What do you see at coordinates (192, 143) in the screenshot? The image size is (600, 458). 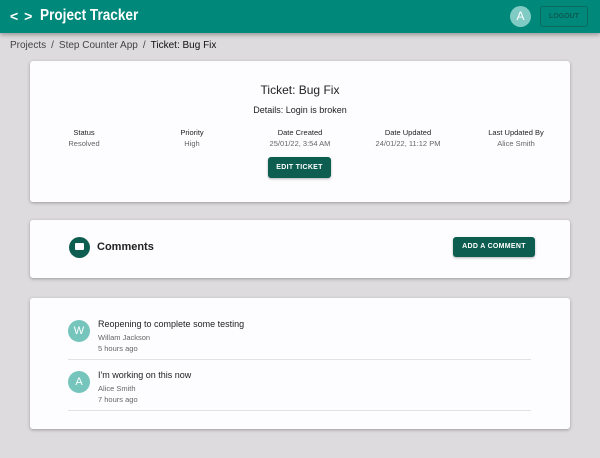 I see `field-value: High` at bounding box center [192, 143].